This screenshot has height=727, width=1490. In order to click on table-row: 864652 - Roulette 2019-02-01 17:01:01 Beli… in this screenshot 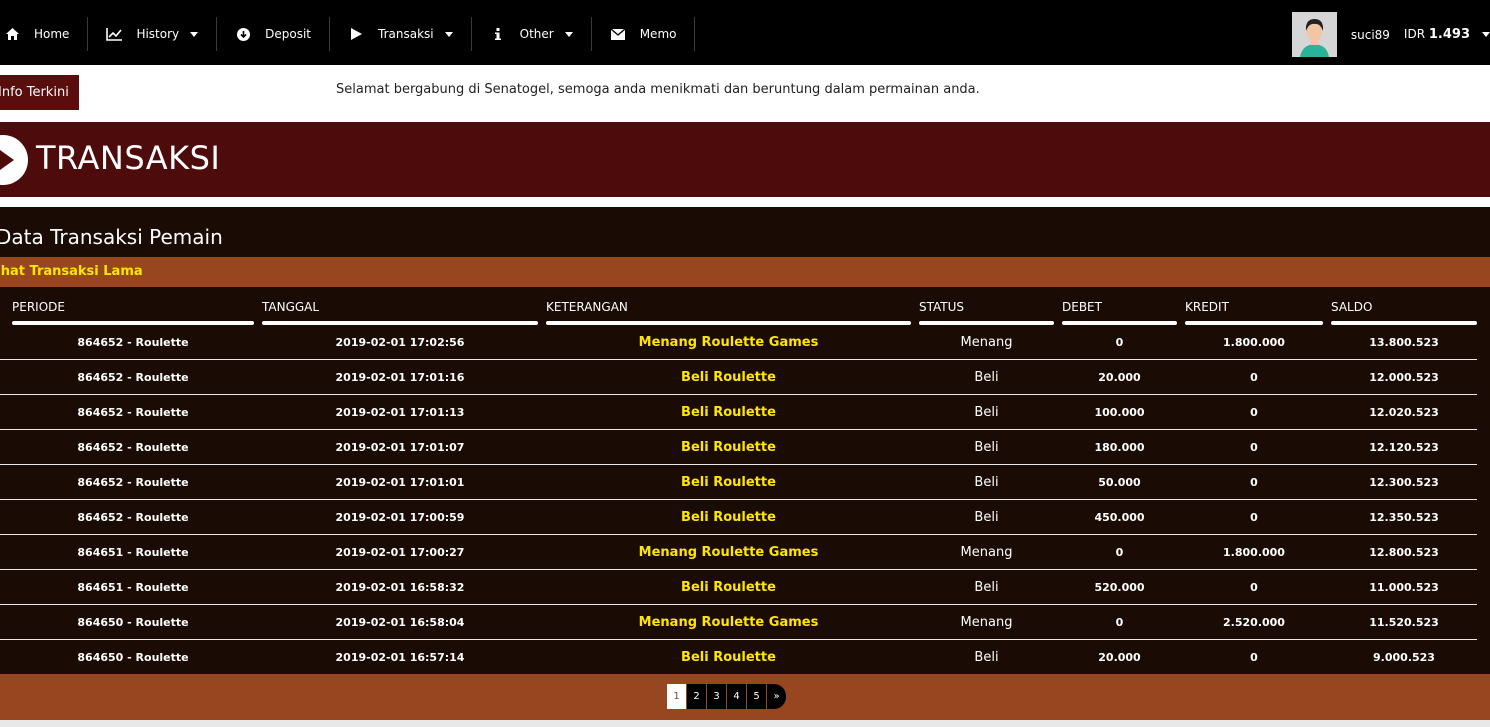, I will do `click(738, 482)`.